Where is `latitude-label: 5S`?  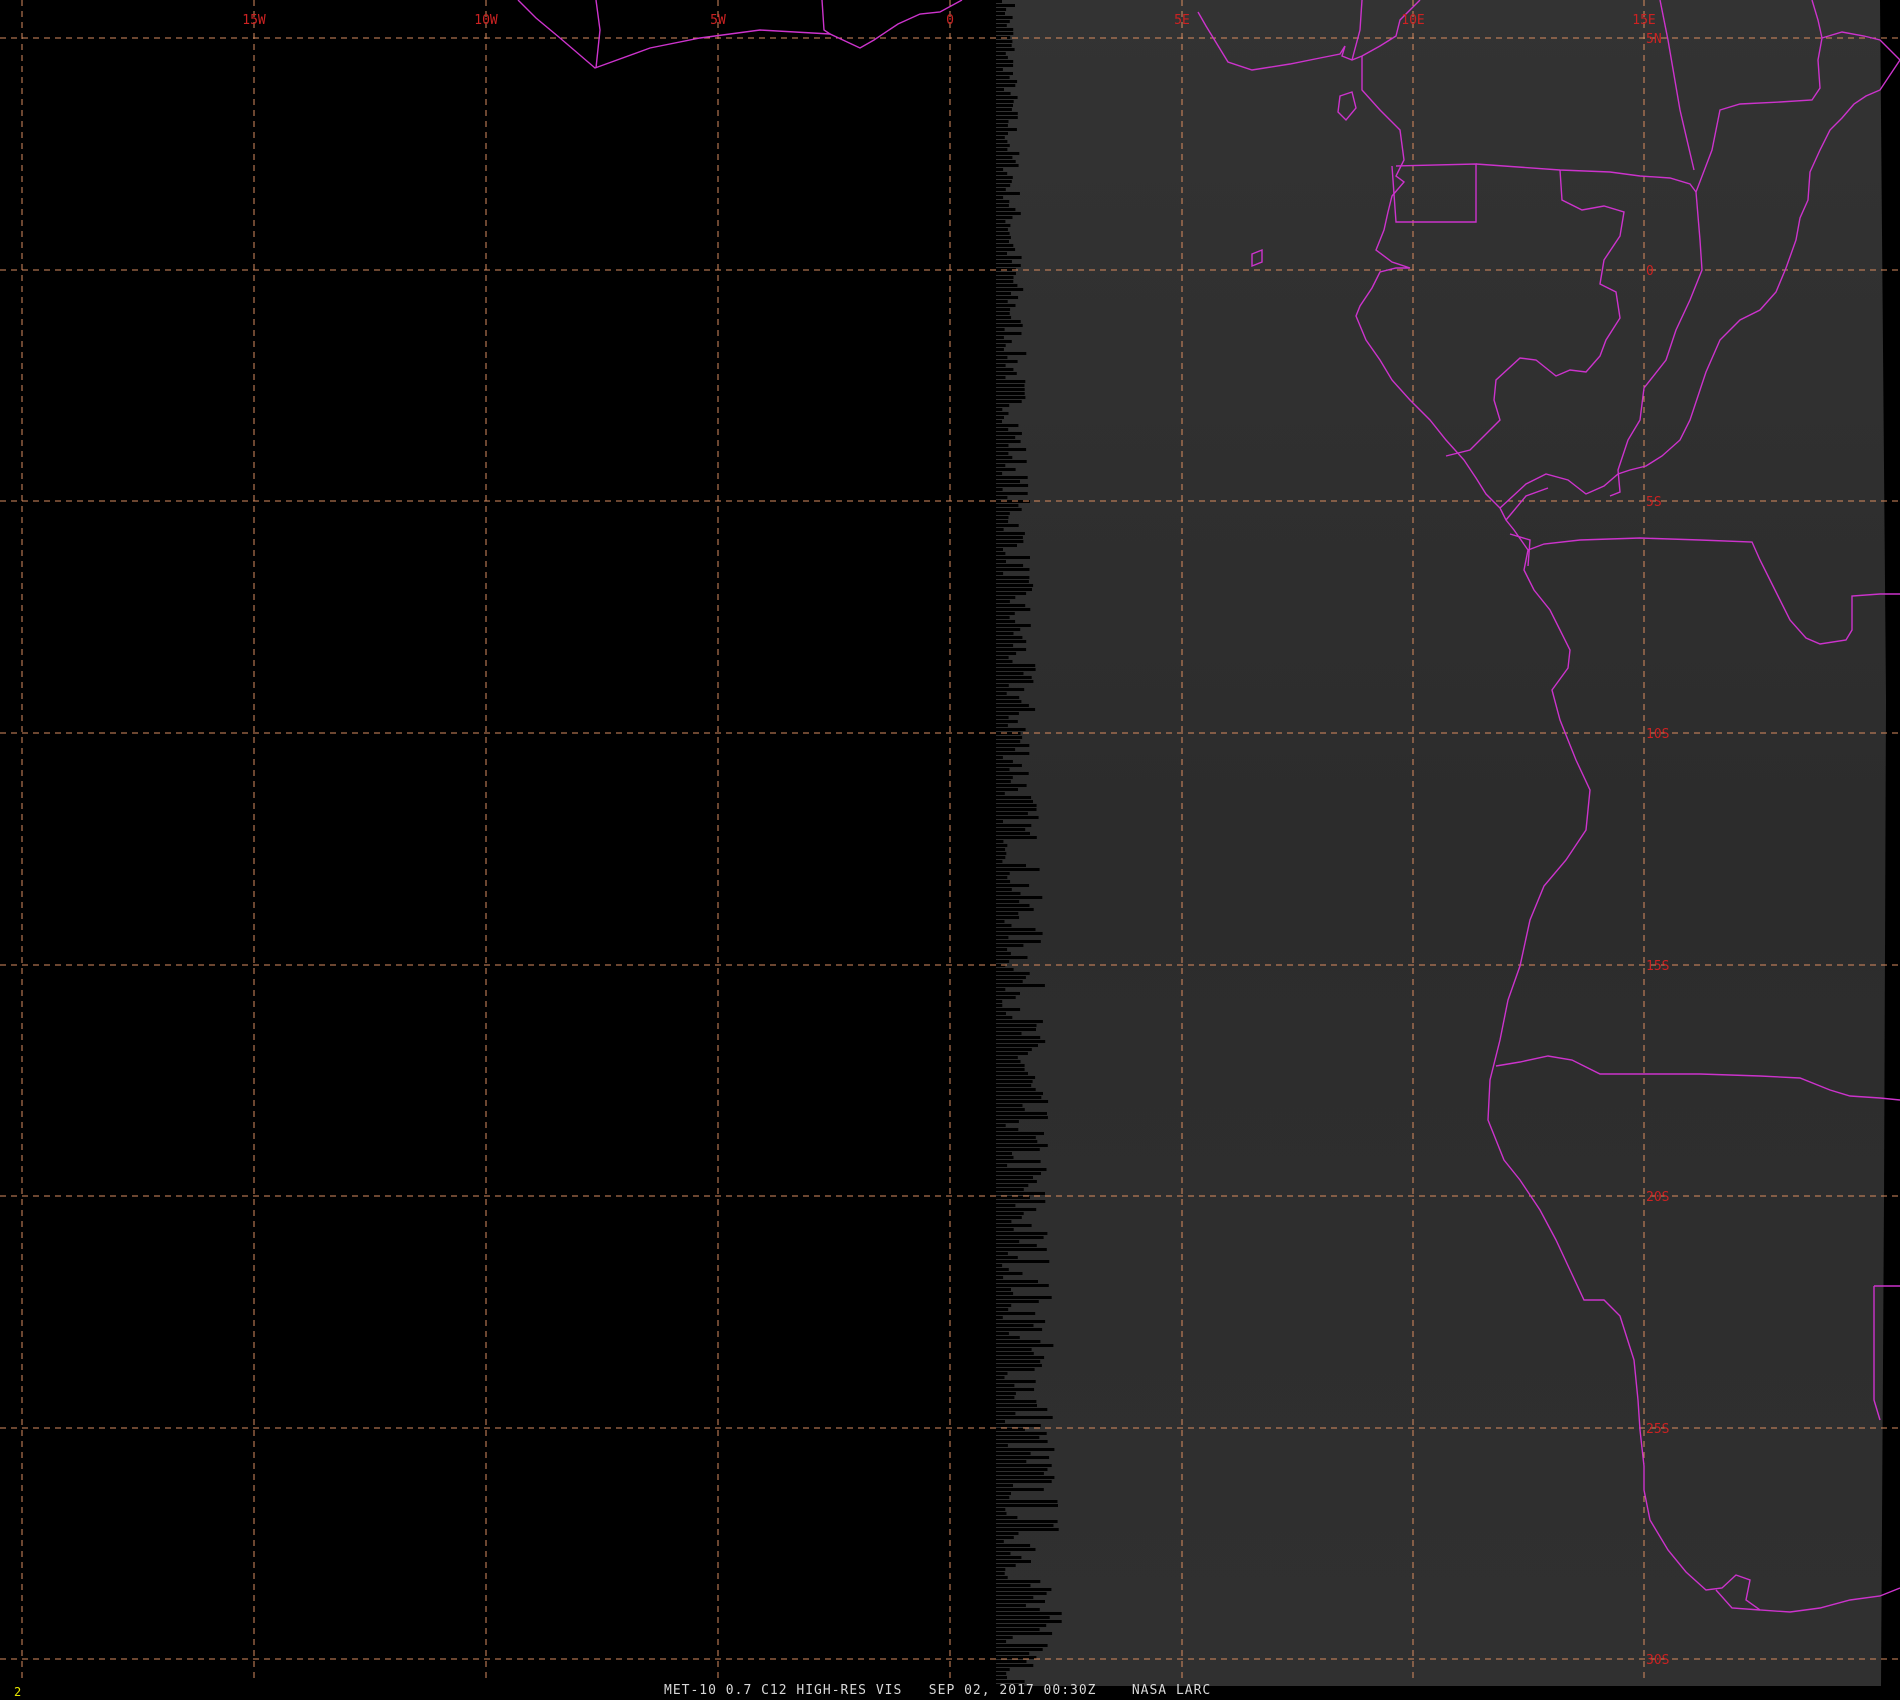 latitude-label: 5S is located at coordinates (1654, 502).